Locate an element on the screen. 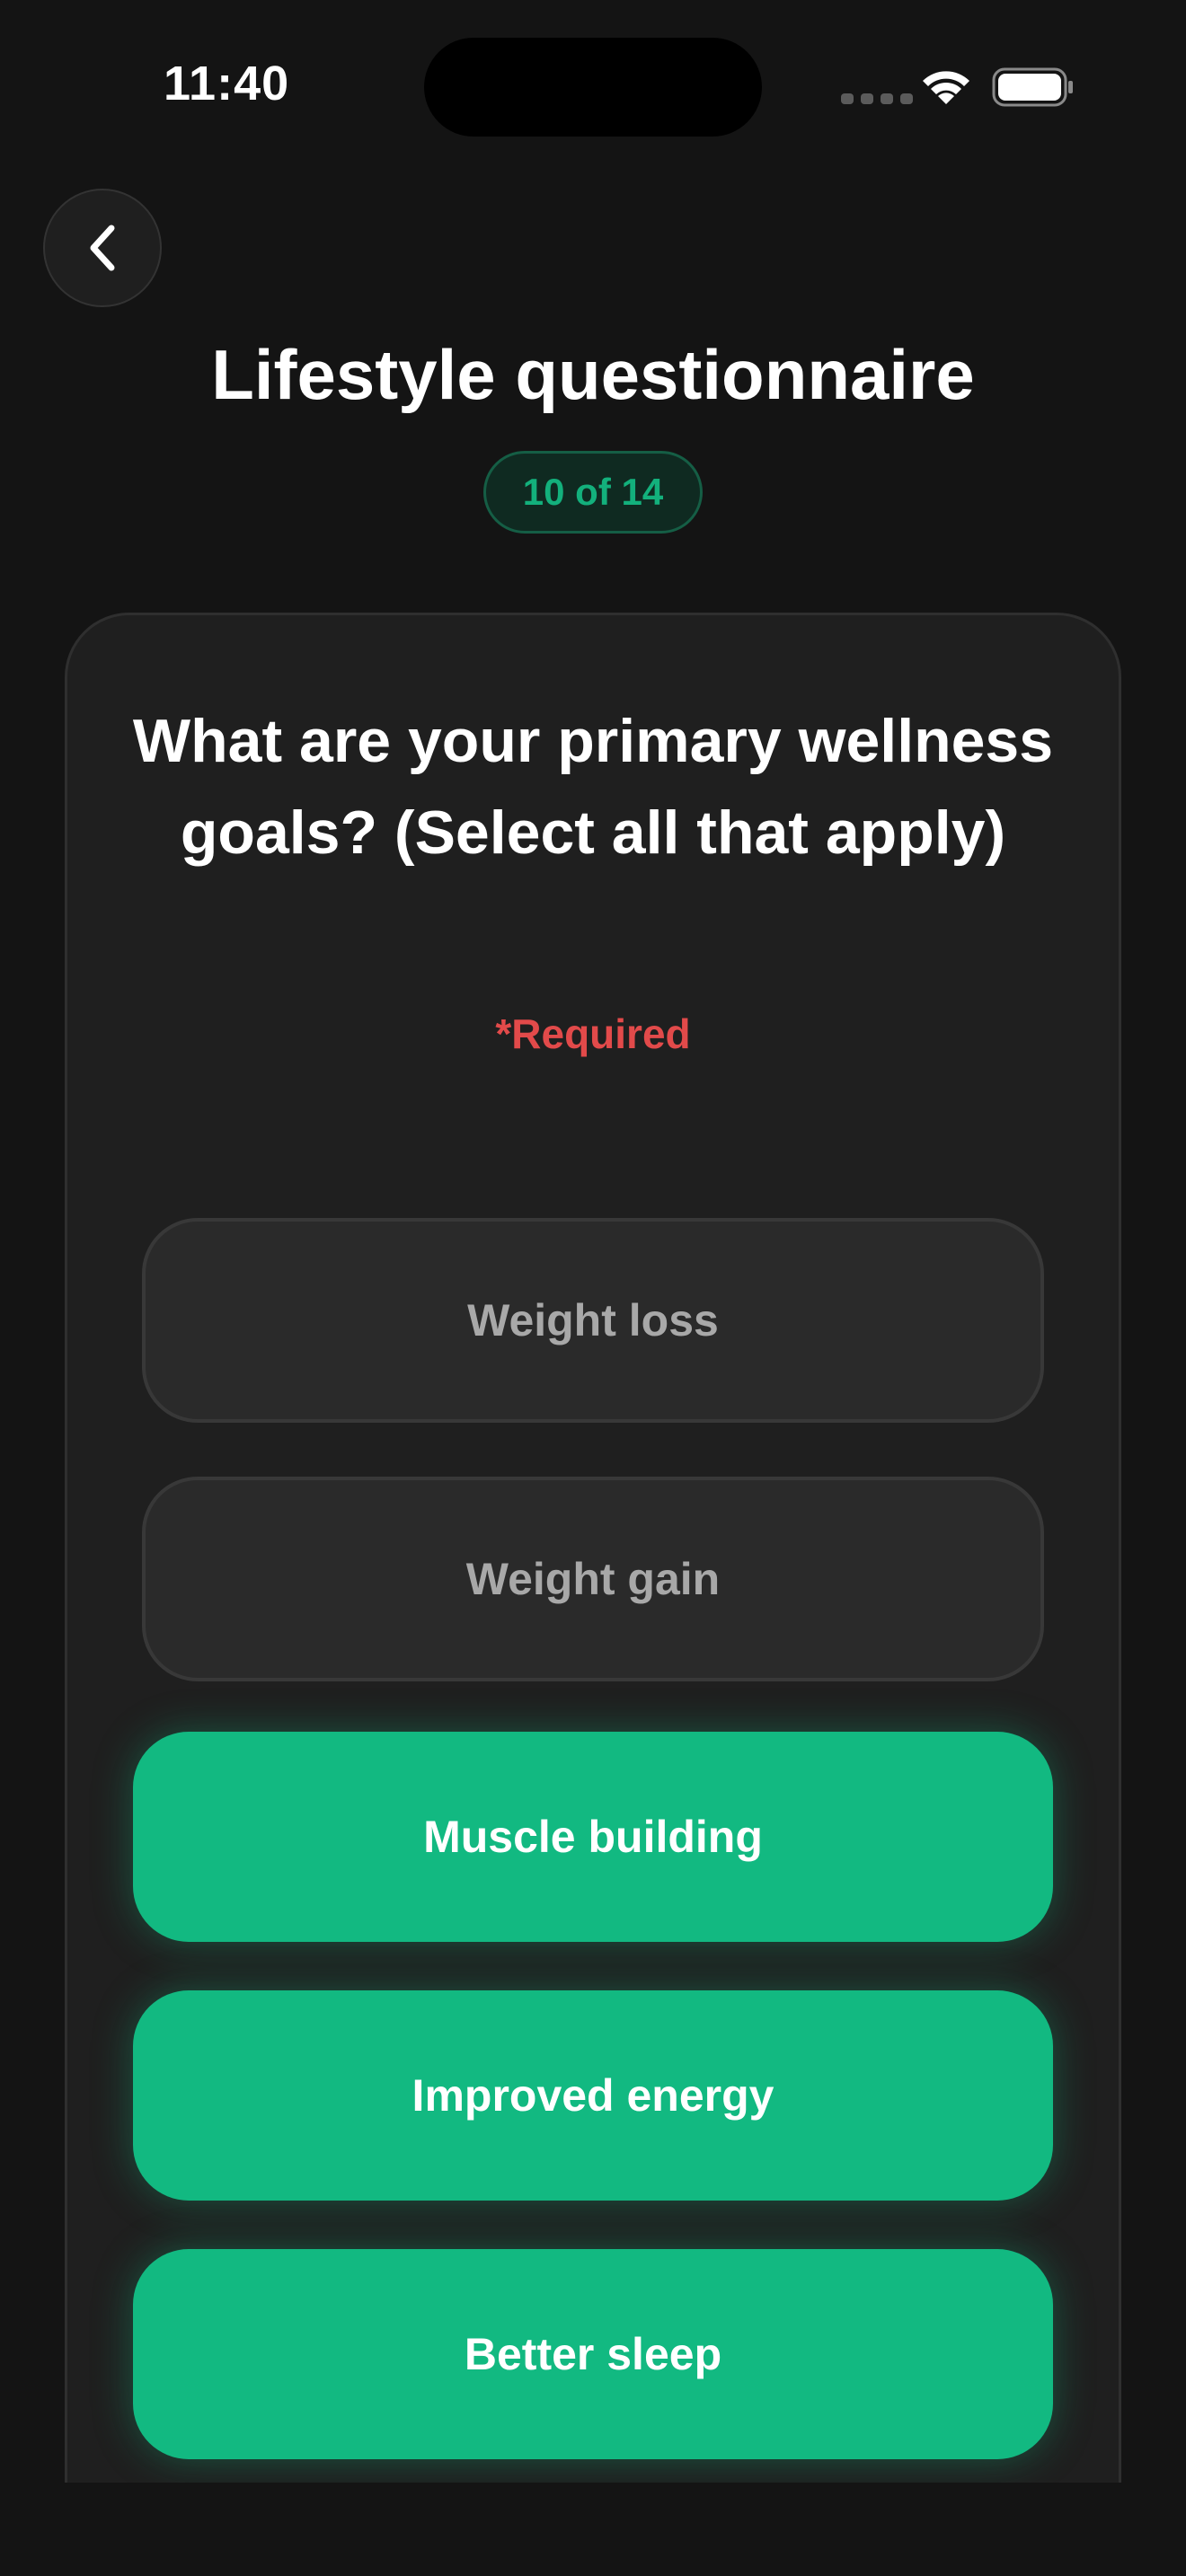 This screenshot has height=2576, width=1186. option-weight-gain: Weight gain is located at coordinates (593, 1579).